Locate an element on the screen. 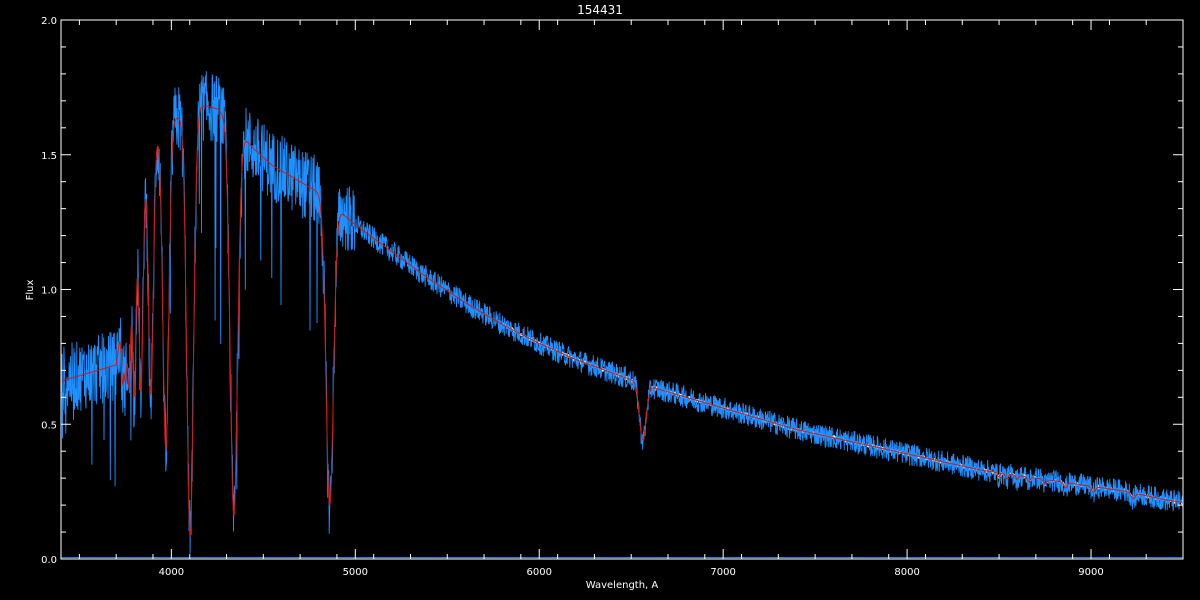 The height and width of the screenshot is (600, 1200). x-tick-label-5: 9000 is located at coordinates (1090, 572).